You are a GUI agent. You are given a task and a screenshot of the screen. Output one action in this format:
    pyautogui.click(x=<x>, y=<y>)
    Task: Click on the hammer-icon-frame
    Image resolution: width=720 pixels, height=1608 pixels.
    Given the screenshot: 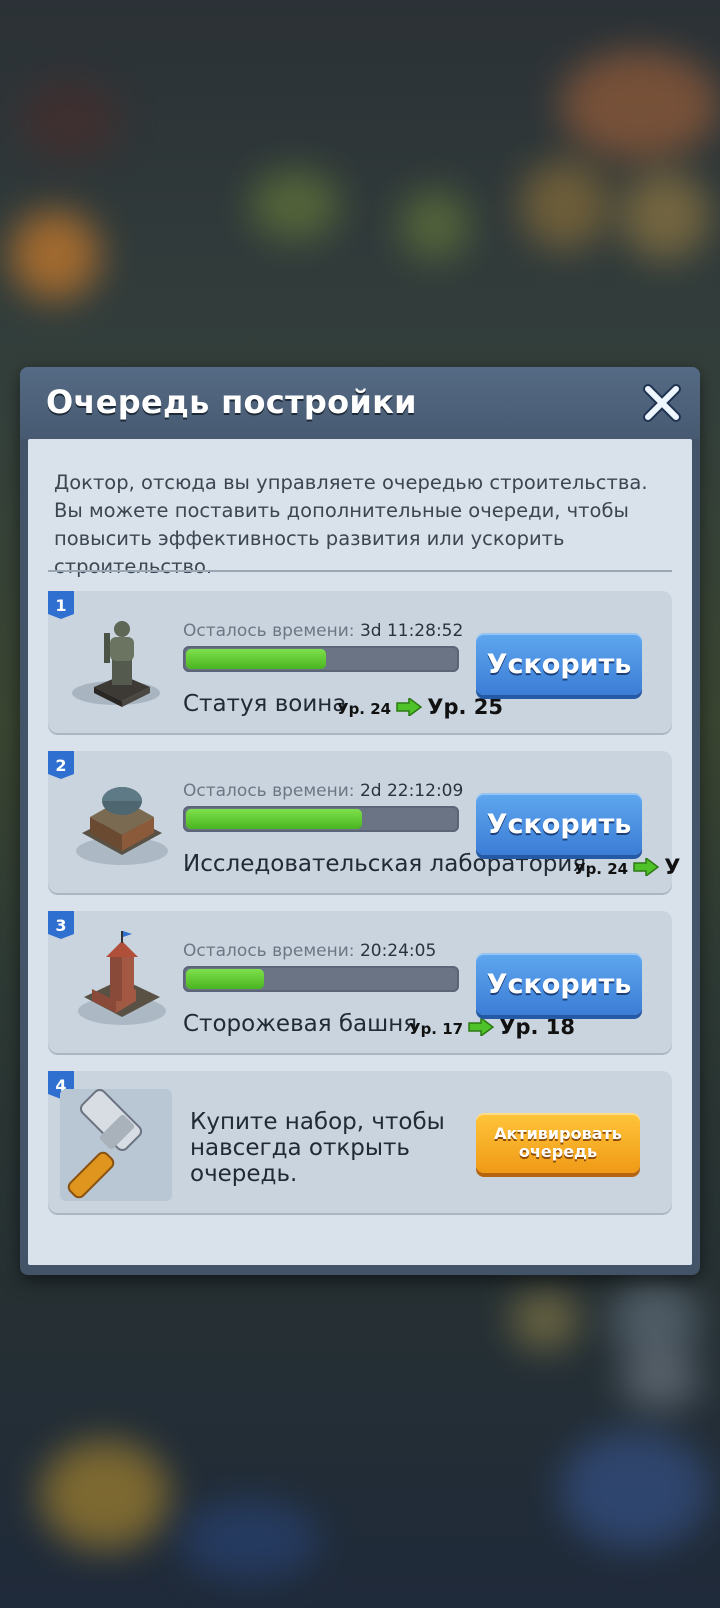 What is the action you would take?
    pyautogui.click(x=116, y=1144)
    